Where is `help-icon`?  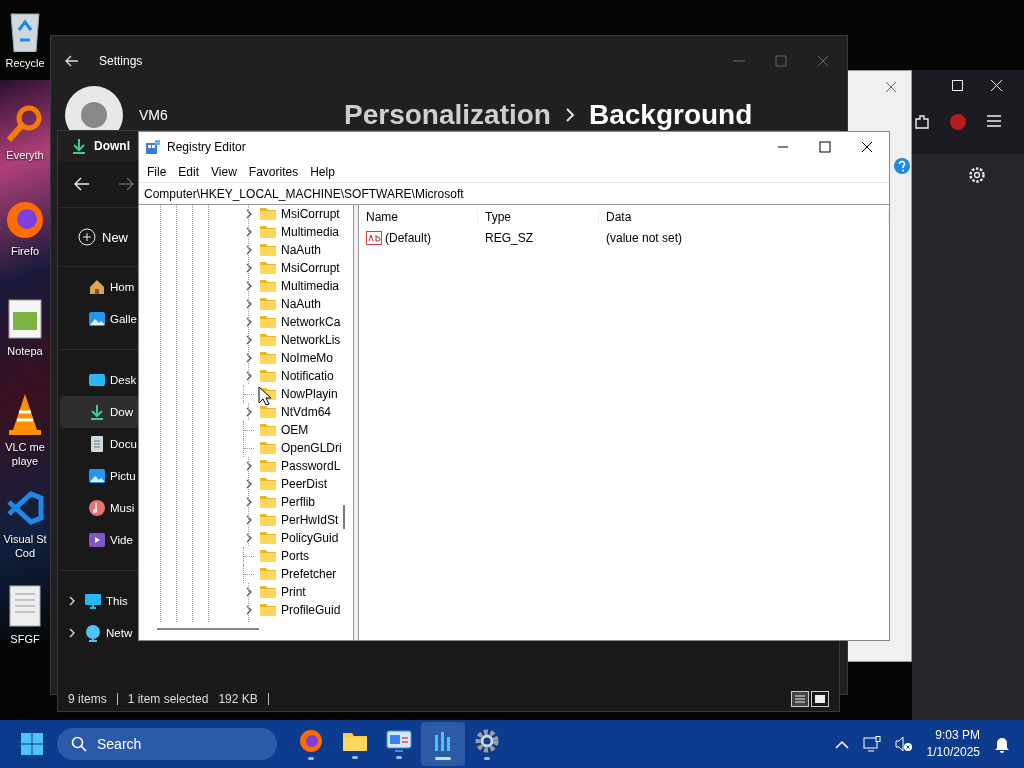
help-icon is located at coordinates (902, 166).